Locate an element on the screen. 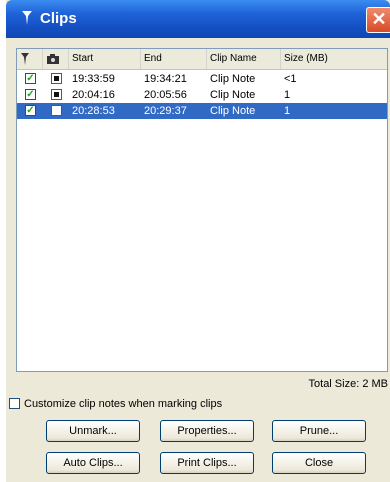 This screenshot has width=390, height=482. end-time-cell: 20:05:56 is located at coordinates (165, 95).